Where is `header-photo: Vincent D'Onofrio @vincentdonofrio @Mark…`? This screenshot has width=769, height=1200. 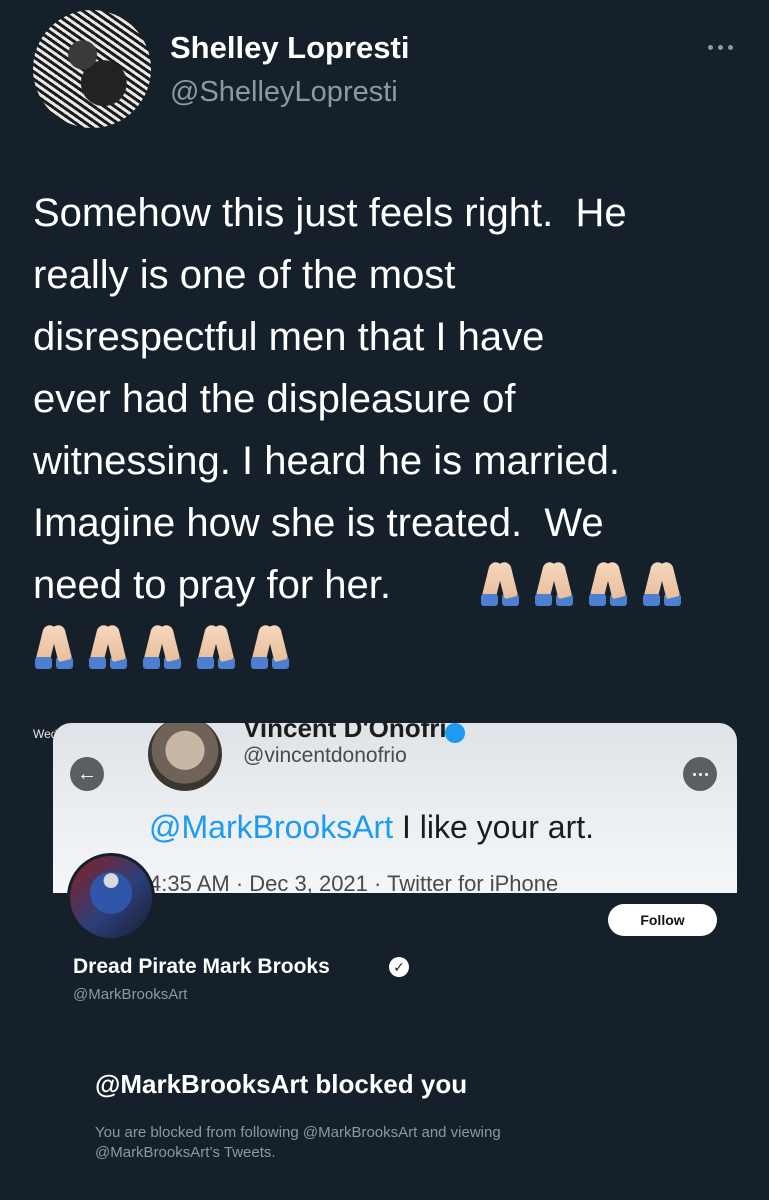
header-photo: Vincent D'Onofrio @vincentdonofrio @Mark… is located at coordinates (395, 809).